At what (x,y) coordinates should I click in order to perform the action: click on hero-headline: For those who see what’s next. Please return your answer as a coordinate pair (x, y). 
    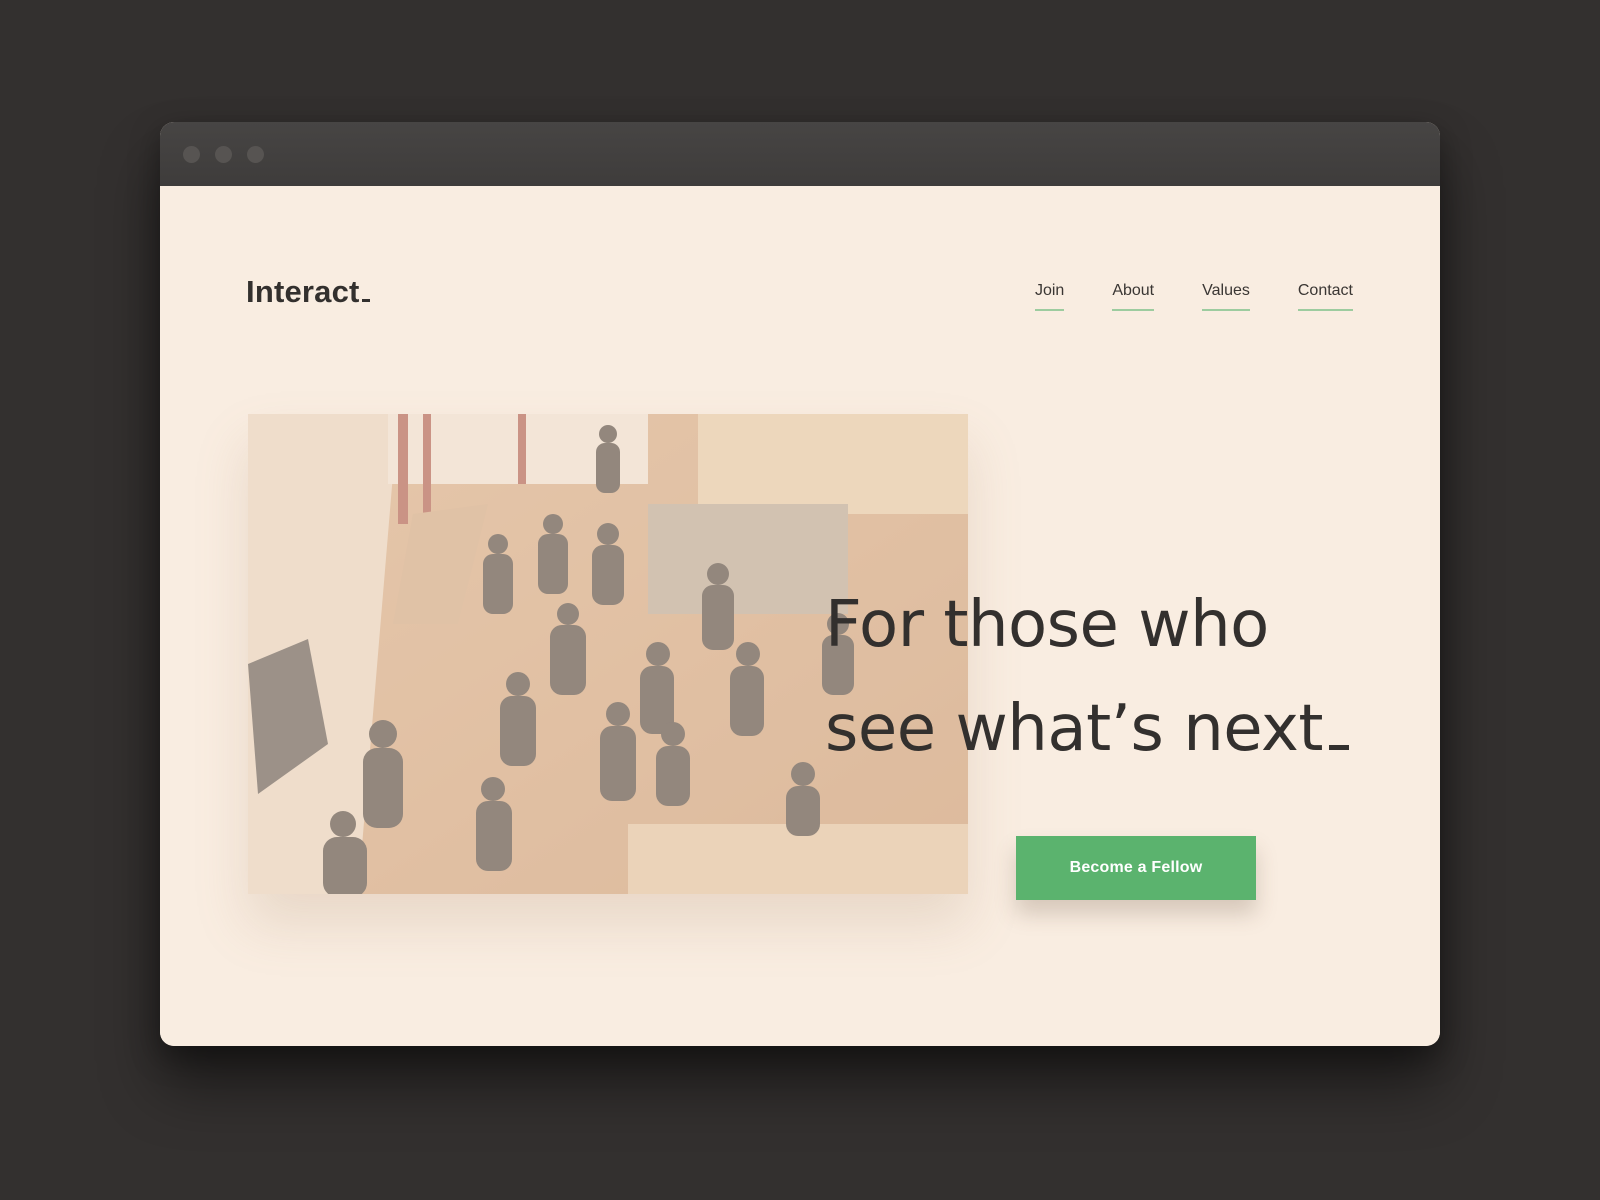
    Looking at the image, I should click on (1105, 677).